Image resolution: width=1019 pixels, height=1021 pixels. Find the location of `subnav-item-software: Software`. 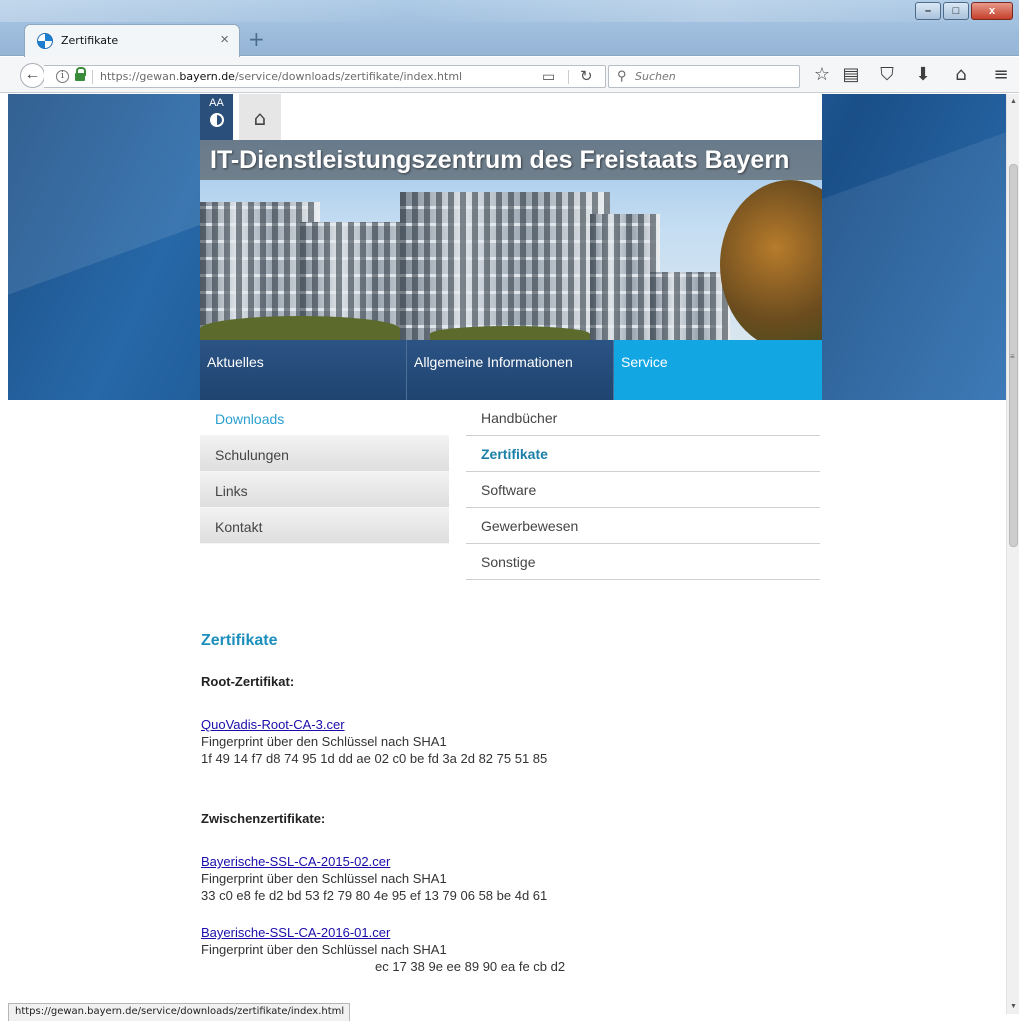

subnav-item-software: Software is located at coordinates (643, 490).